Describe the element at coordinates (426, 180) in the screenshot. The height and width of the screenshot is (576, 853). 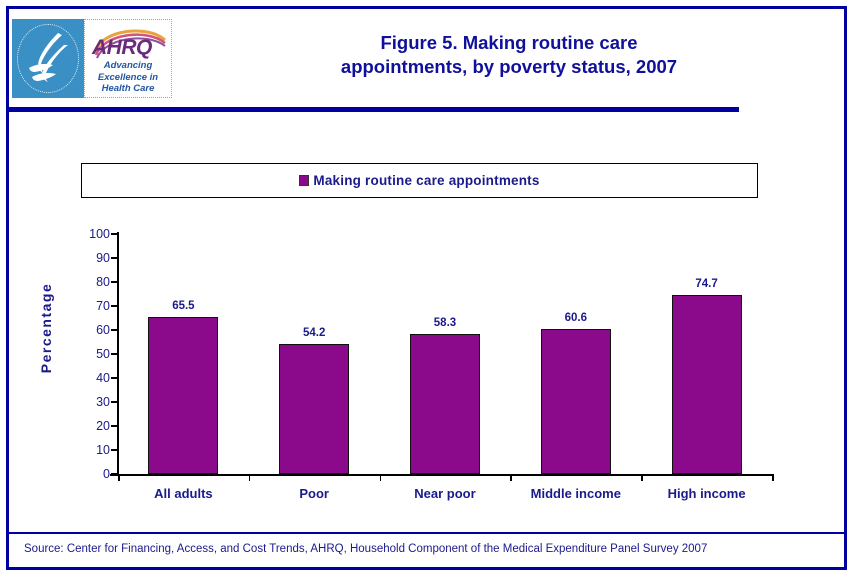
I see `legend-item-label: Making routine care appointments` at that location.